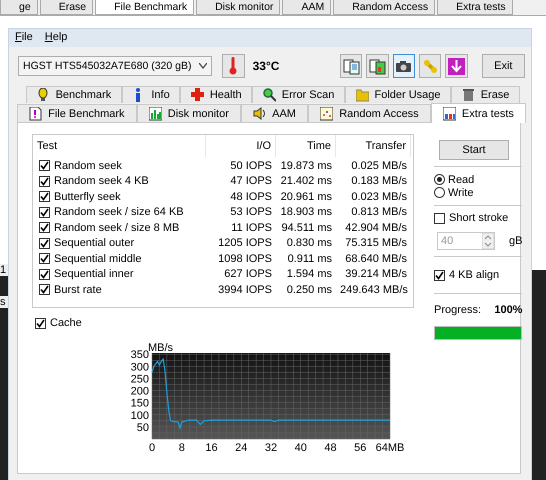 This screenshot has height=480, width=546. I want to click on background-tab: Disk monitor, so click(238, 7).